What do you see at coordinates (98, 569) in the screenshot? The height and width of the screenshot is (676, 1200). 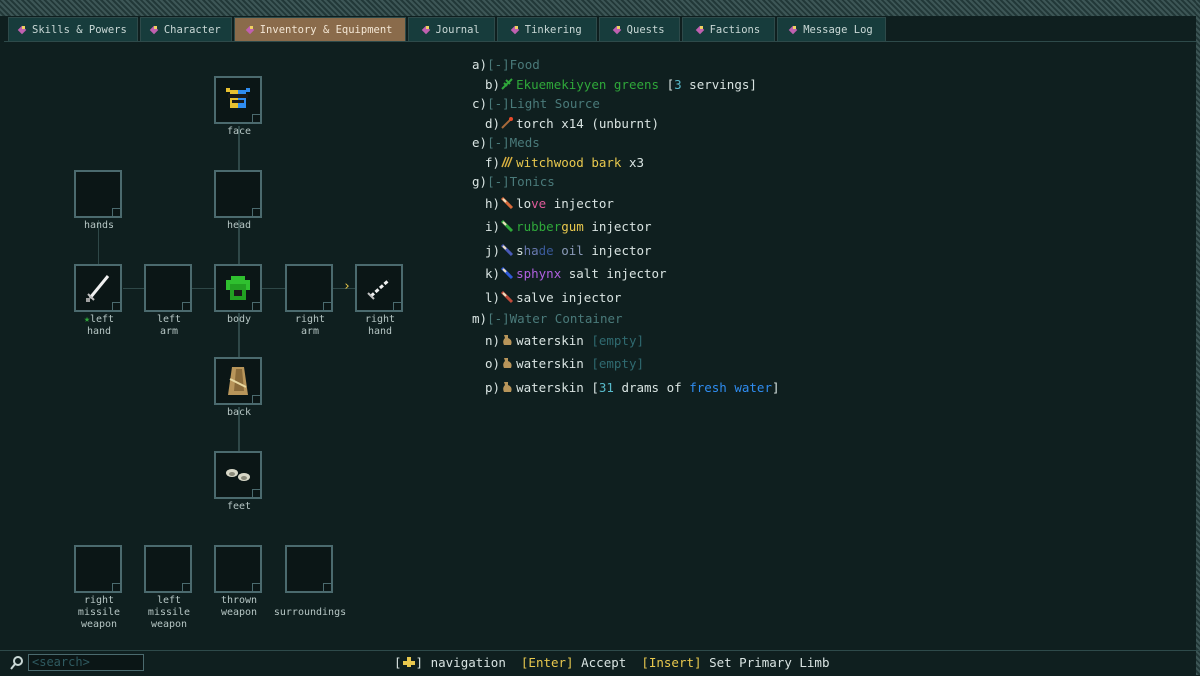 I see `right-missile-weapon-slot` at bounding box center [98, 569].